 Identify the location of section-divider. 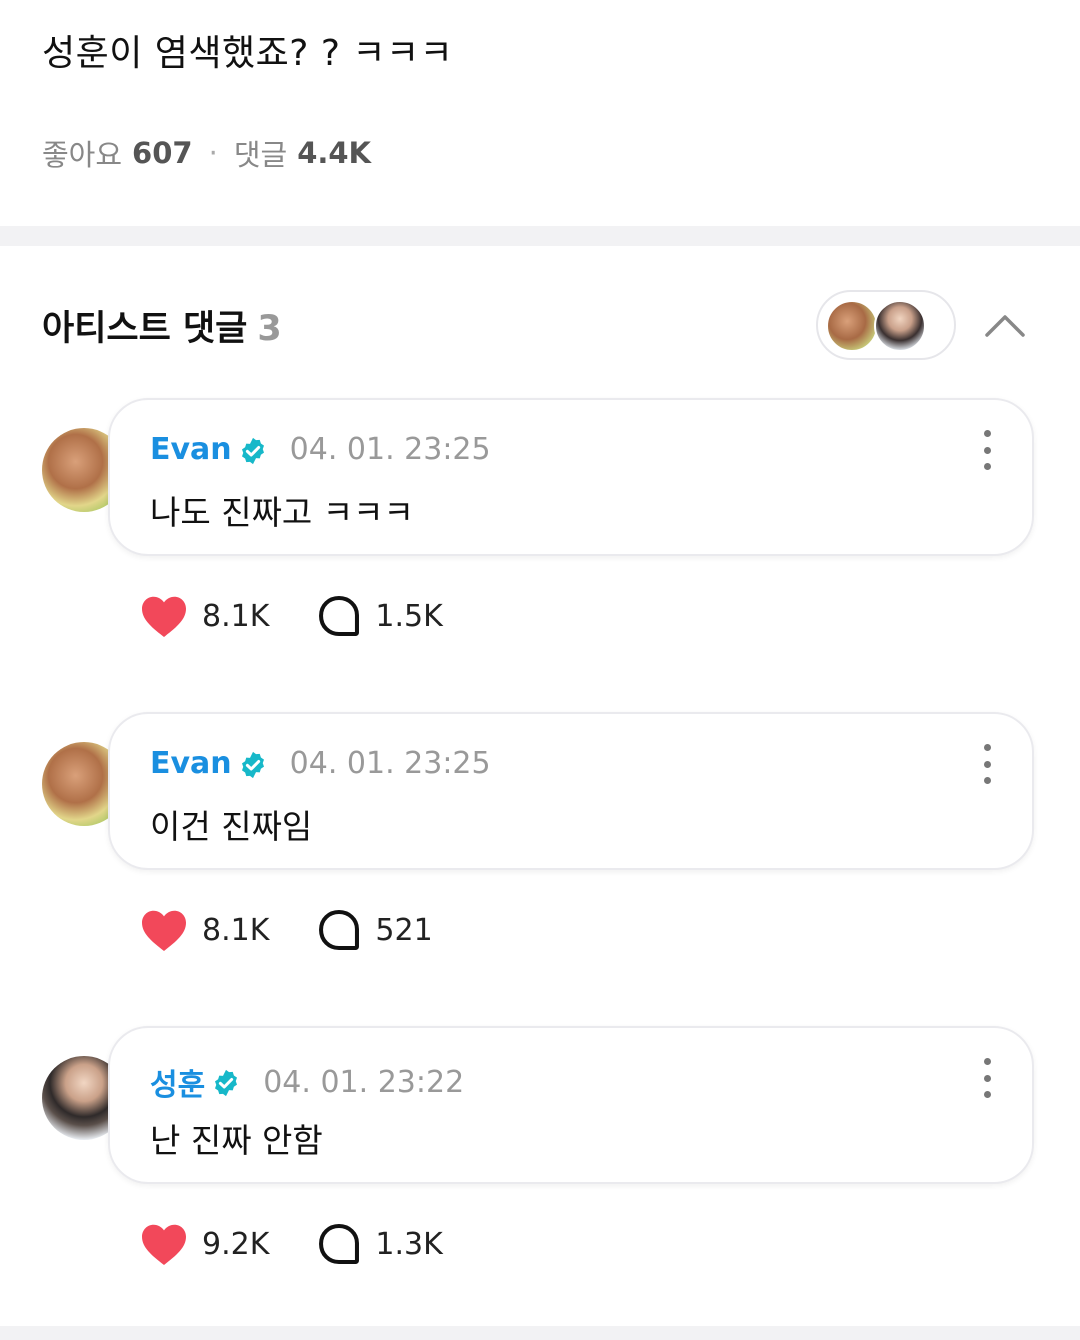
(540, 236).